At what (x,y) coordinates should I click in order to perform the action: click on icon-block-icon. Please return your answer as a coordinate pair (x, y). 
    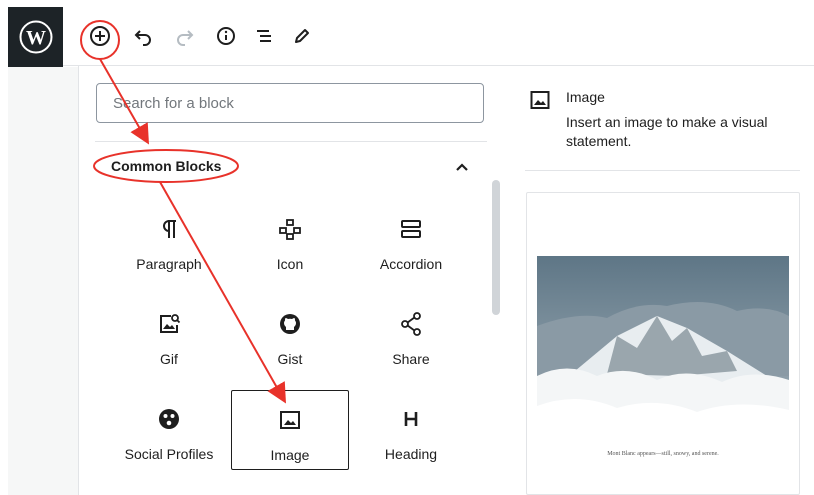
    Looking at the image, I should click on (290, 229).